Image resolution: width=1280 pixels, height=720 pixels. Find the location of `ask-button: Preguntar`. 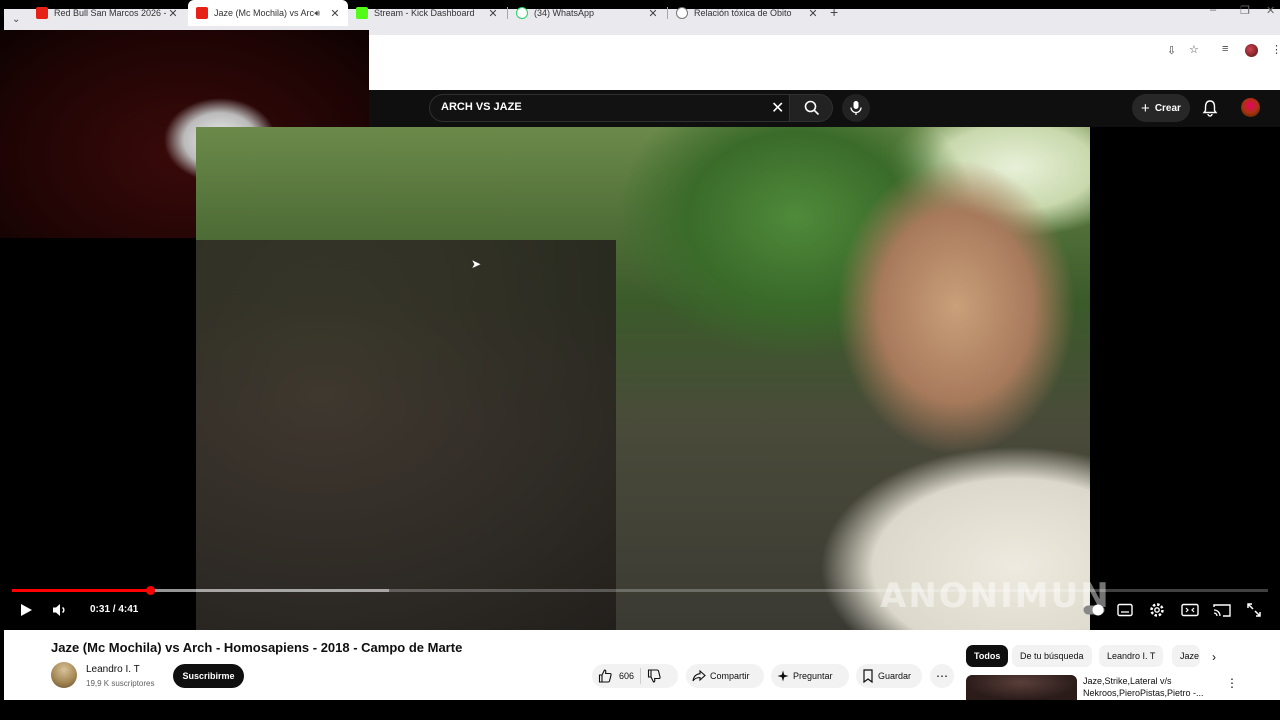

ask-button: Preguntar is located at coordinates (810, 676).